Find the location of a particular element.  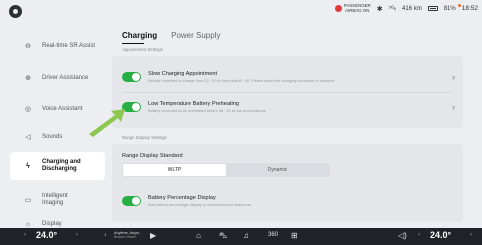

temp-decrease-left: ‹ is located at coordinates (25, 235).